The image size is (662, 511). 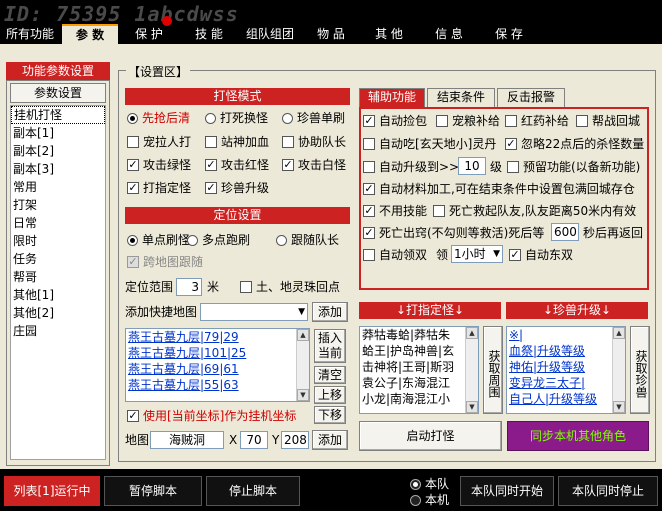 What do you see at coordinates (566, 399) in the screenshot?
I see `list-item: 自己人|升级等级` at bounding box center [566, 399].